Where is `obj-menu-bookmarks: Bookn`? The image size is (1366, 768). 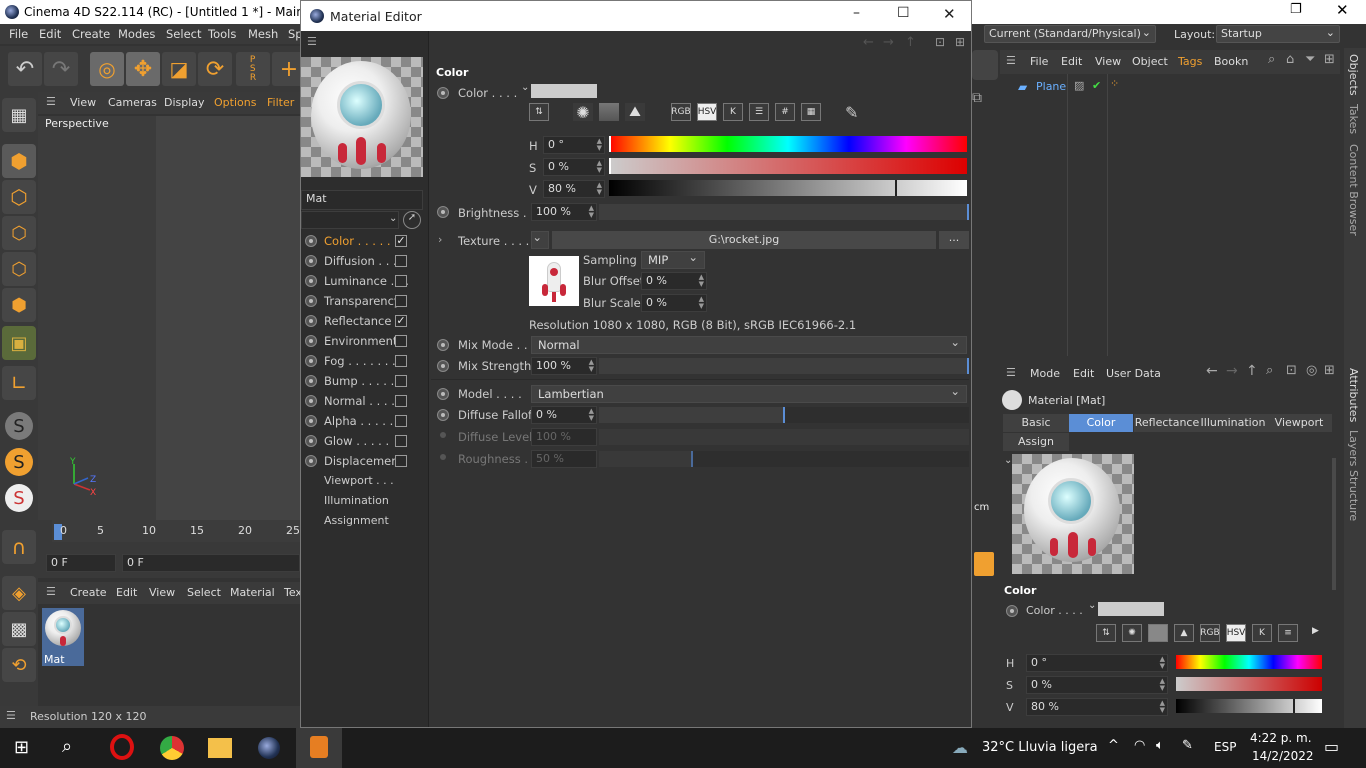 obj-menu-bookmarks: Bookn is located at coordinates (1231, 61).